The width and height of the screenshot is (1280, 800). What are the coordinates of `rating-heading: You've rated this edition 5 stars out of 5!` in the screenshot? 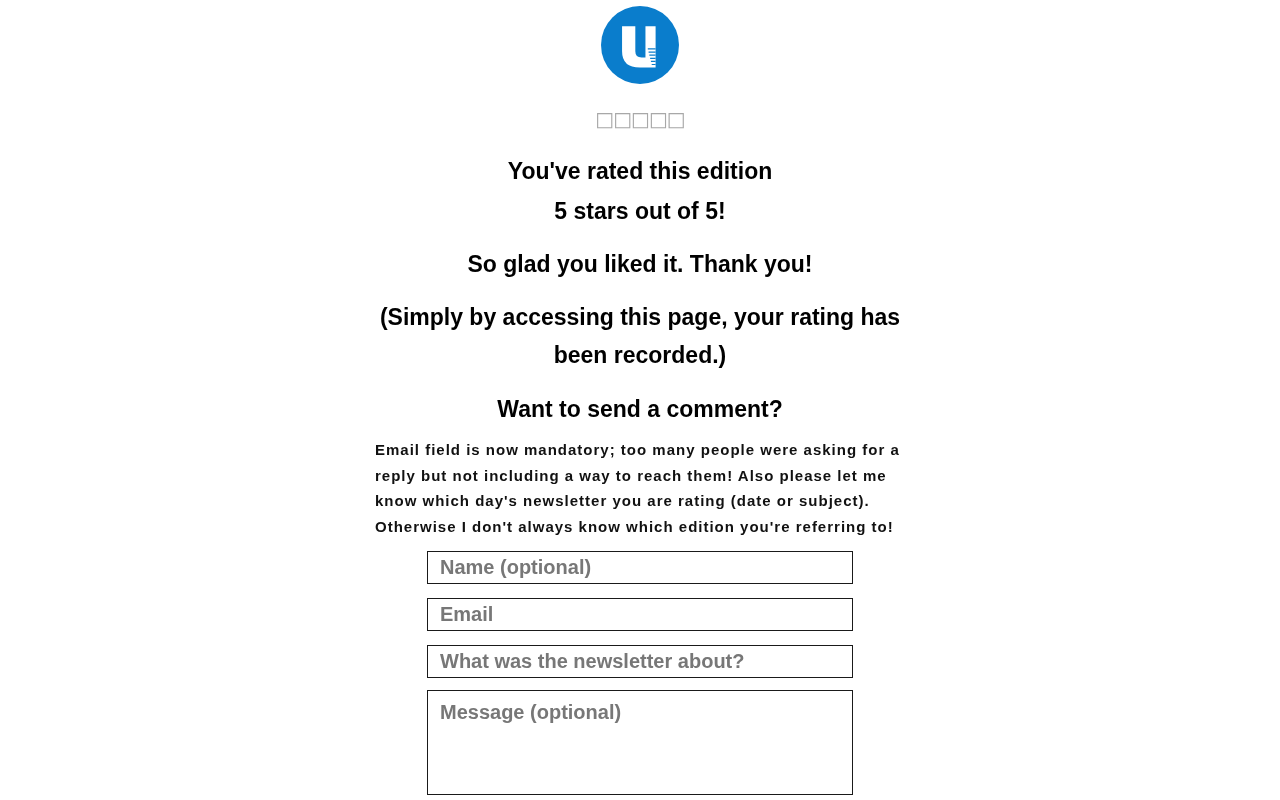 It's located at (640, 191).